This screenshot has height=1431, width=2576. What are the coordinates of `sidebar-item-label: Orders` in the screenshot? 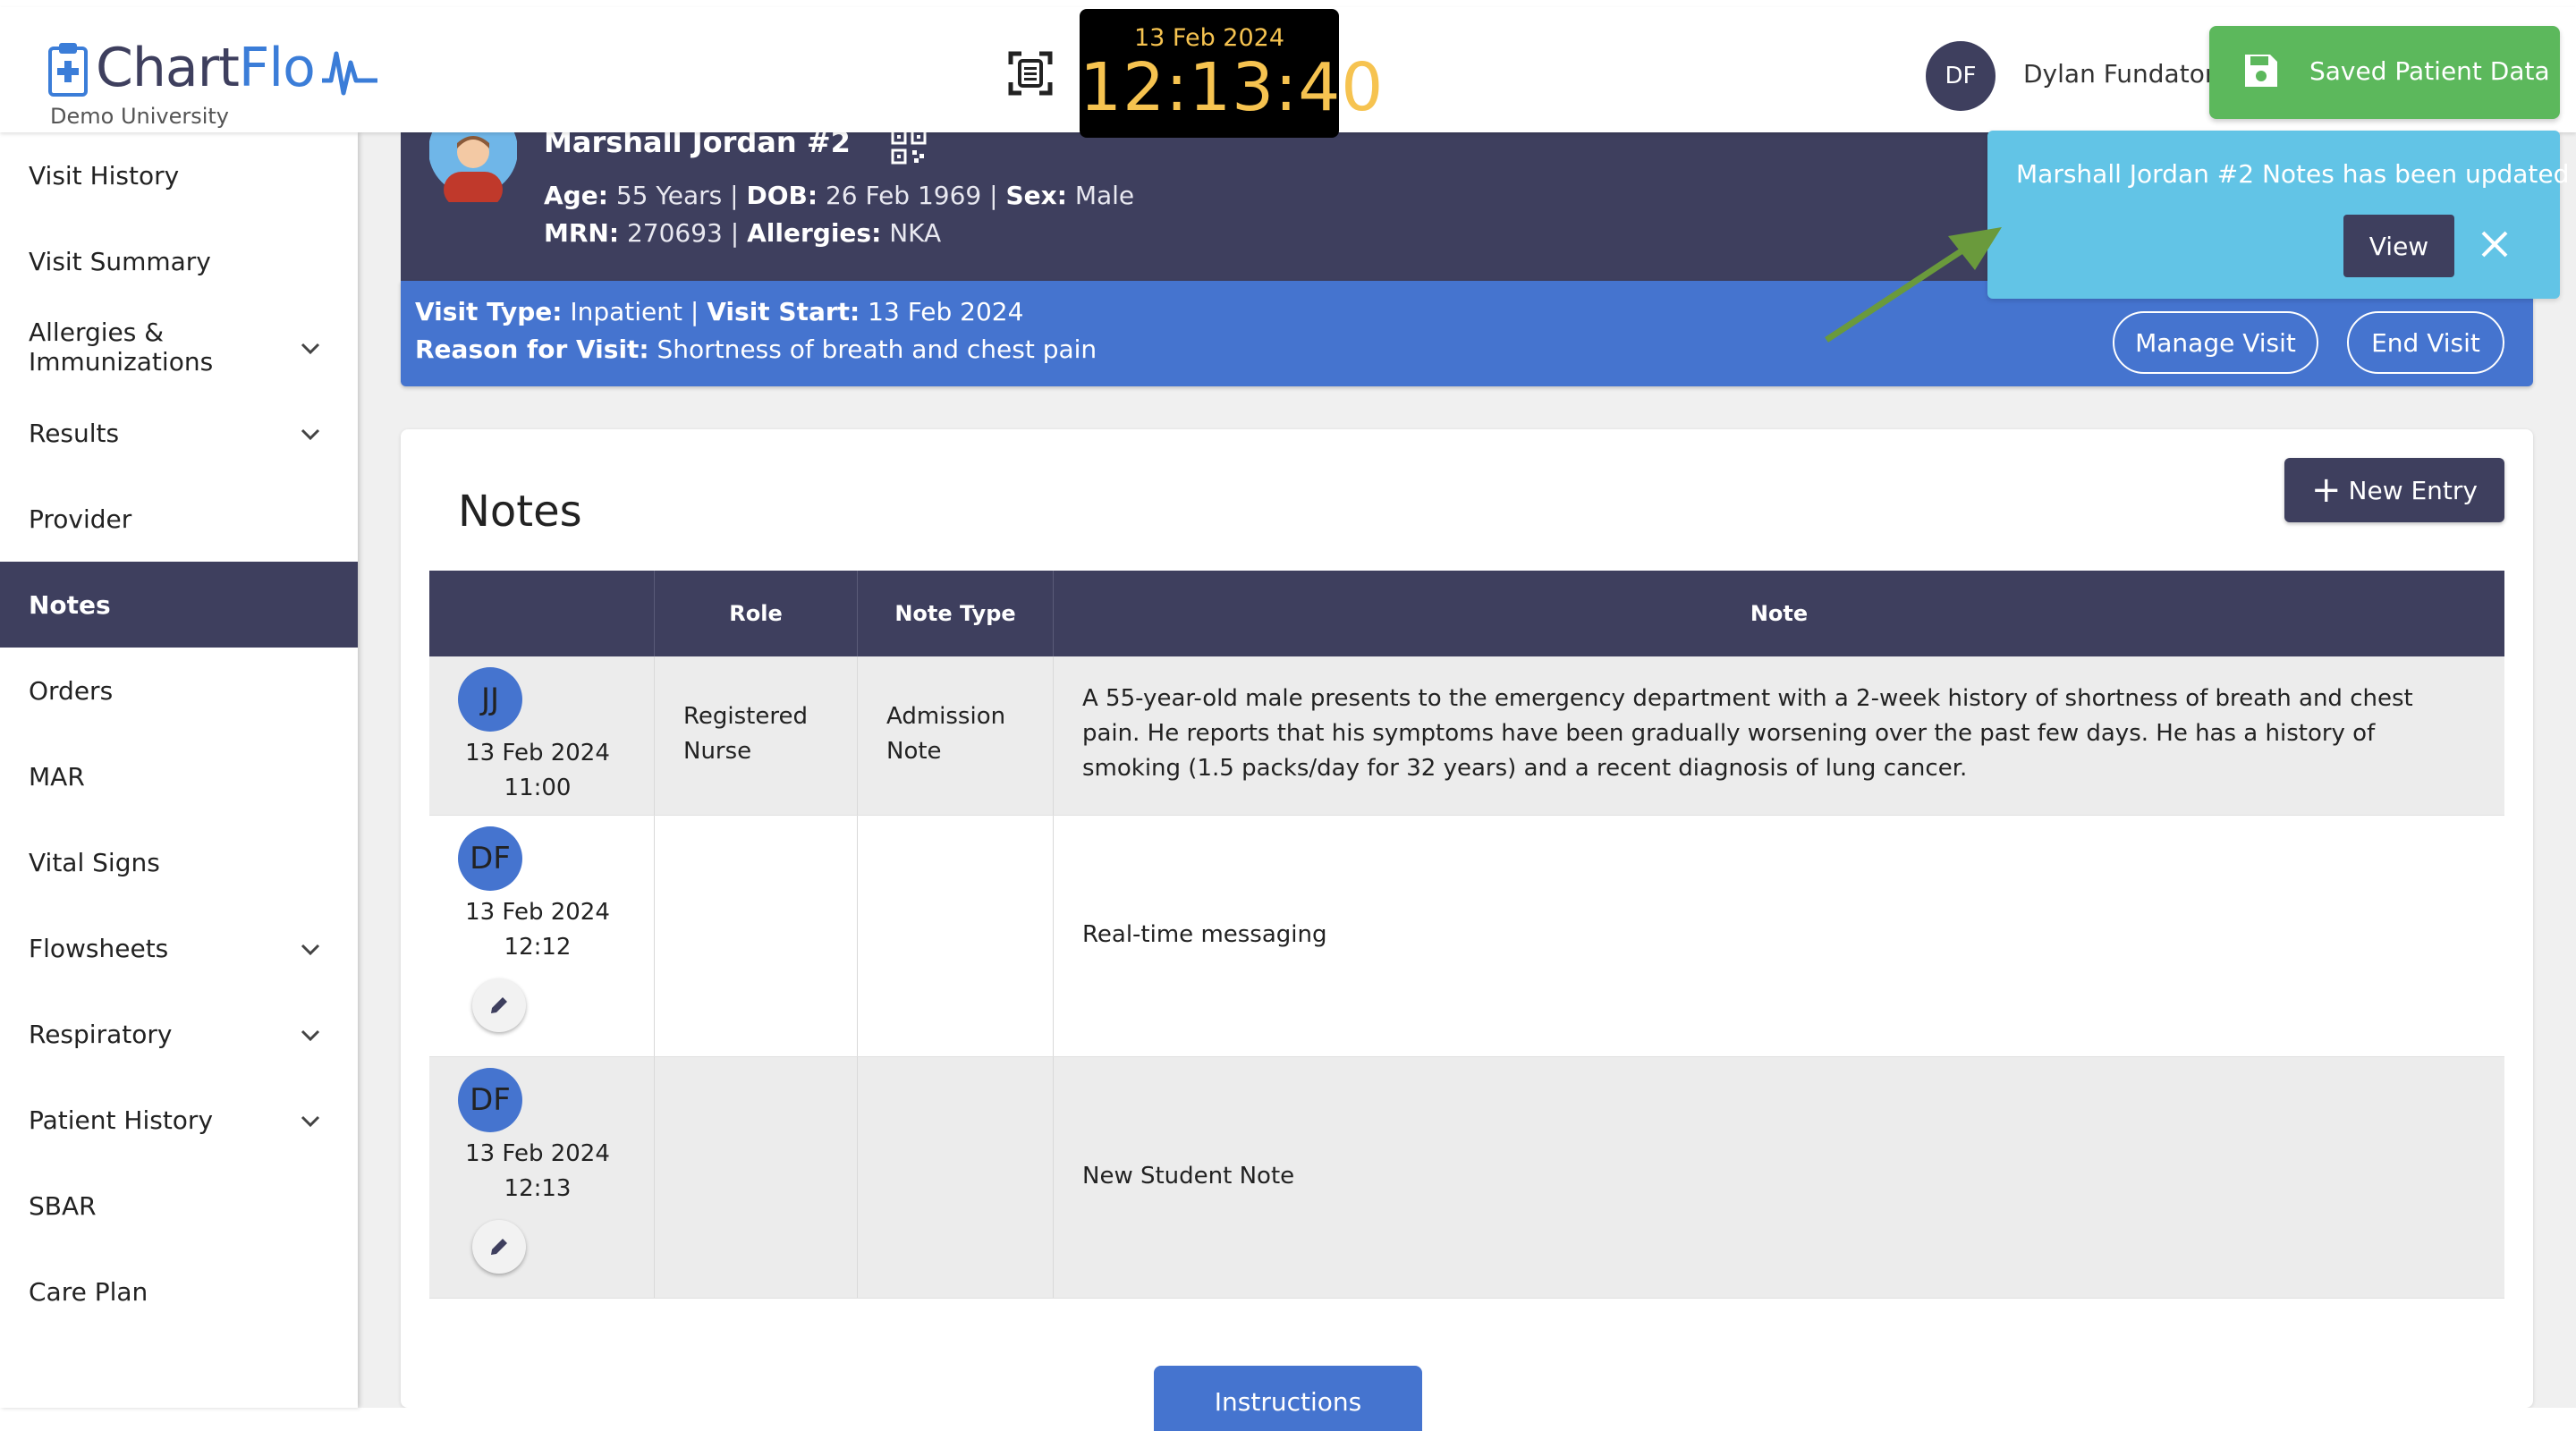 It's located at (71, 691).